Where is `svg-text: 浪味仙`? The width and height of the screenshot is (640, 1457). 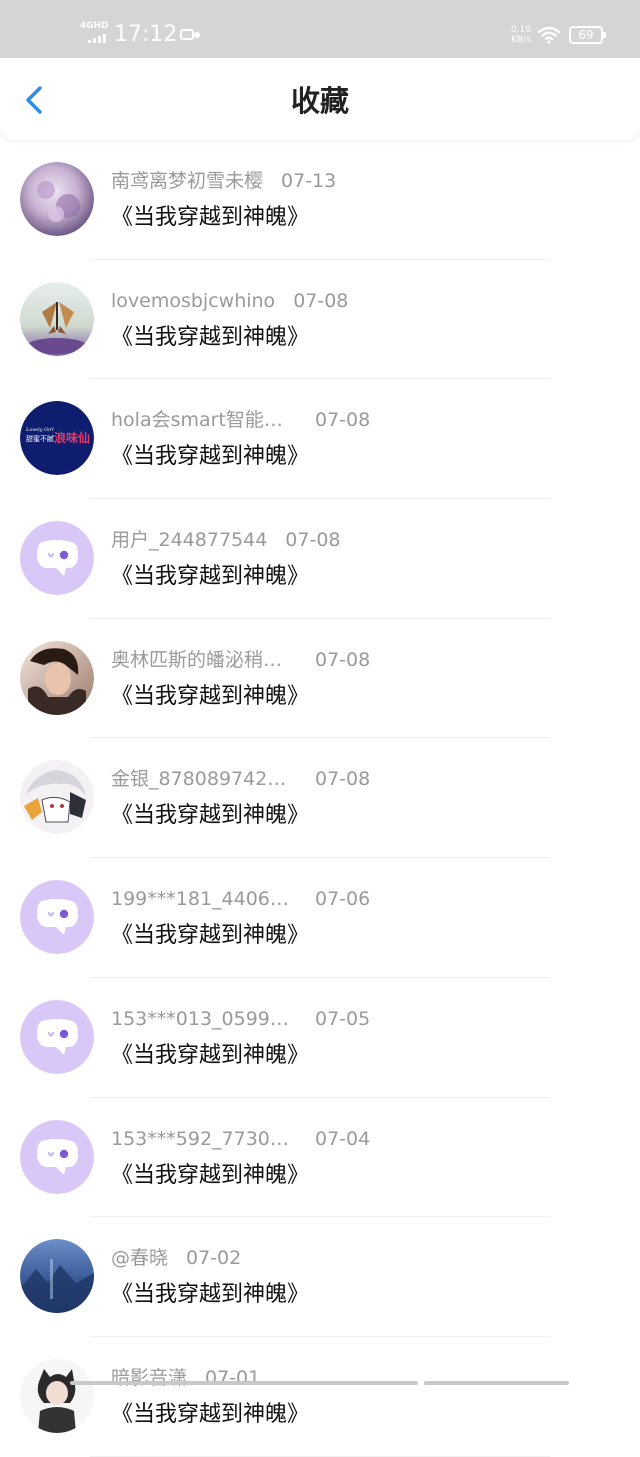 svg-text: 浪味仙 is located at coordinates (72, 437).